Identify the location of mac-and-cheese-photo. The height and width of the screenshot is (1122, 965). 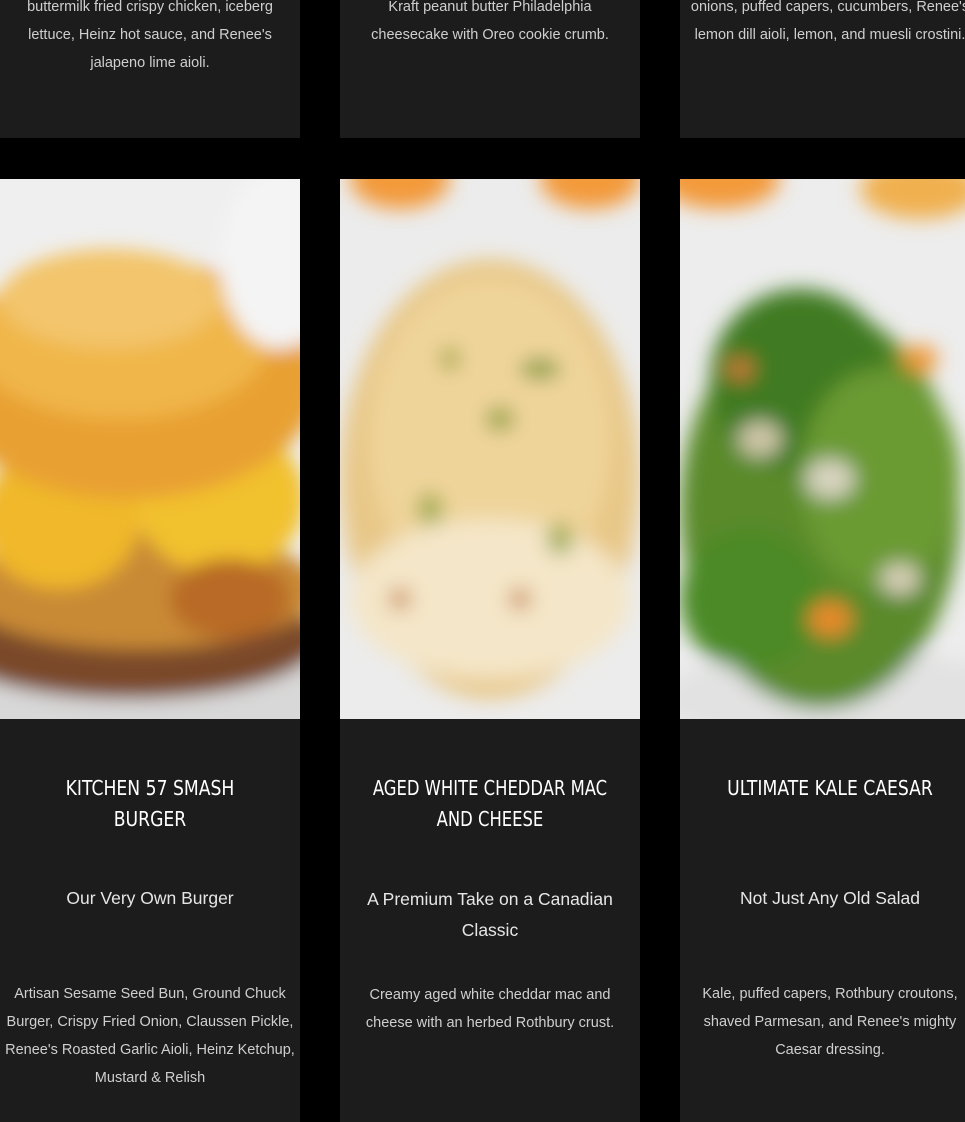
(490, 449).